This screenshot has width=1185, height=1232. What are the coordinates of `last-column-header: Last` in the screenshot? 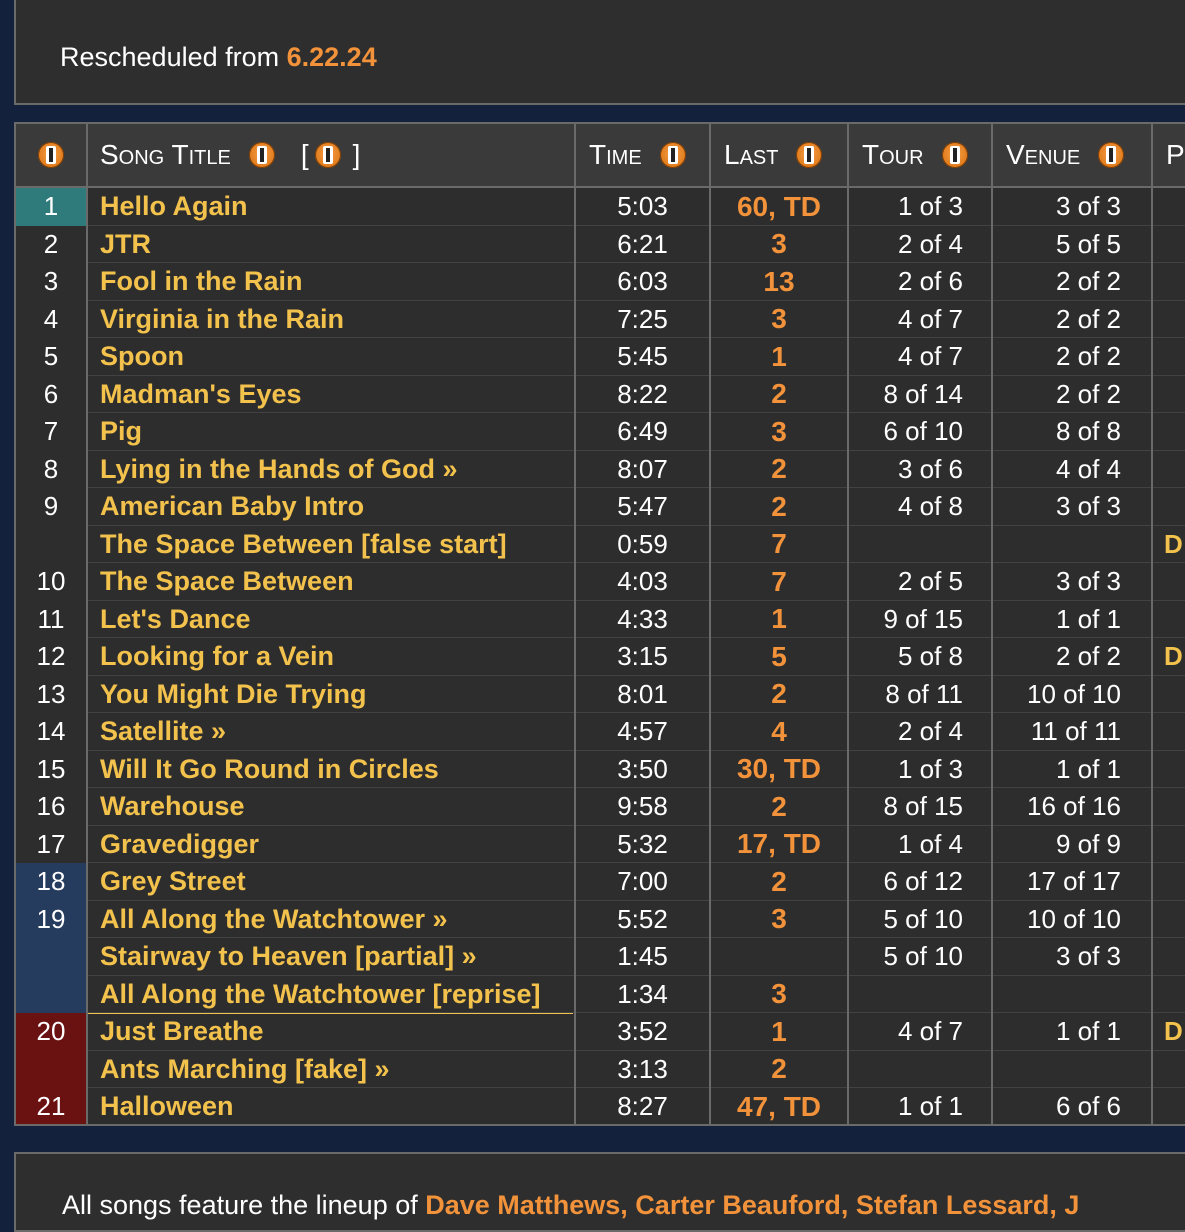 It's located at (773, 155).